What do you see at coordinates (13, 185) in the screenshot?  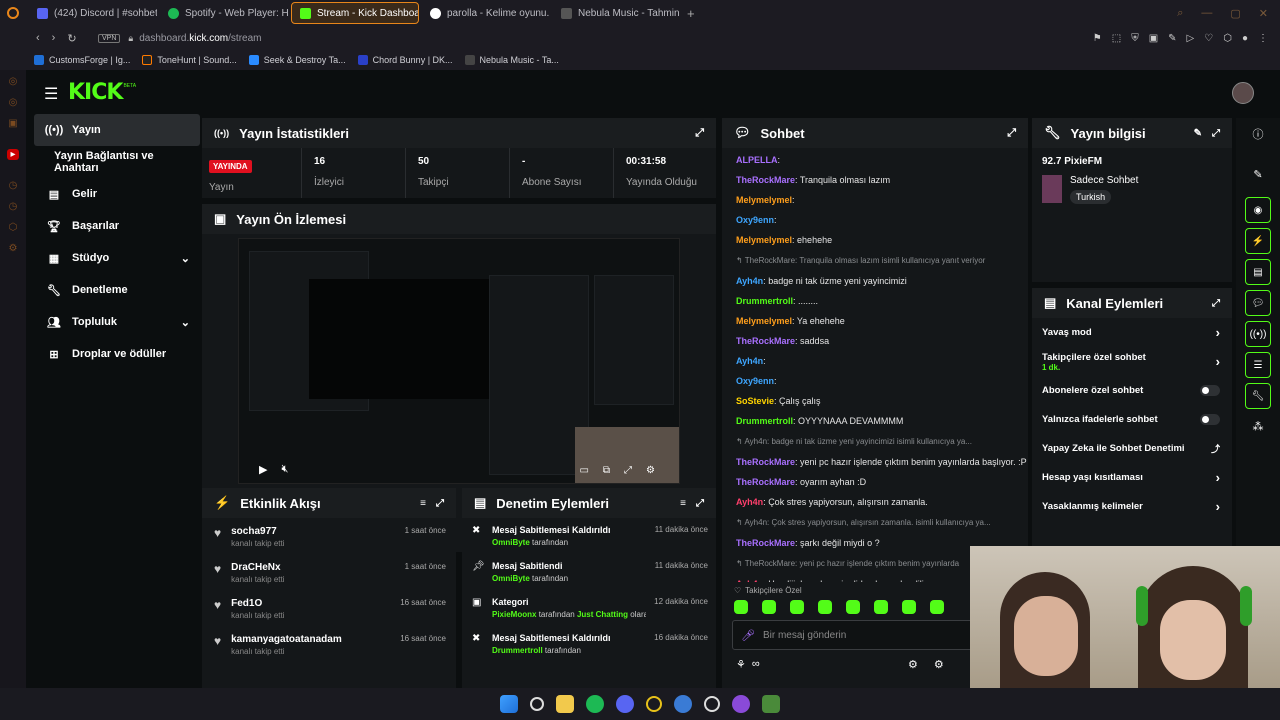 I see `sidebar-history-icon: ◷` at bounding box center [13, 185].